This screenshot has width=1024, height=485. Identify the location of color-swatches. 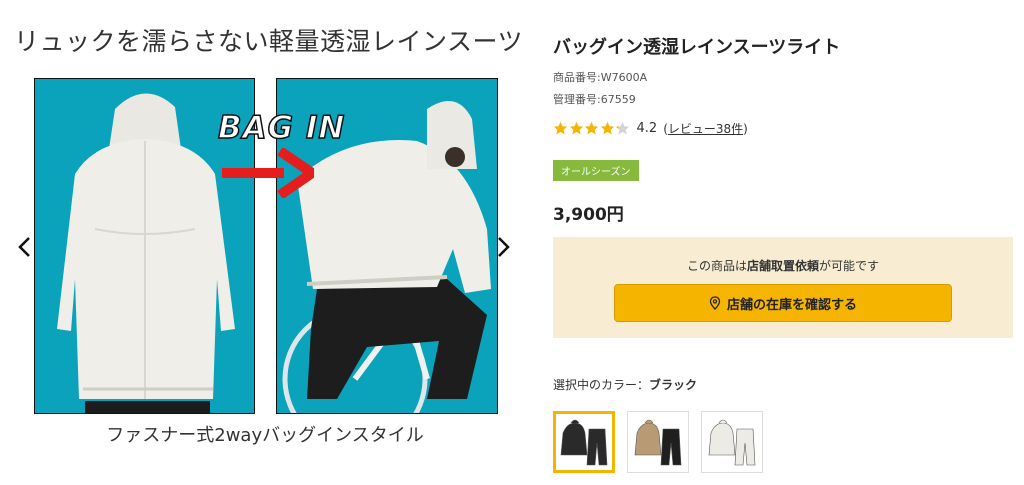
(664, 442).